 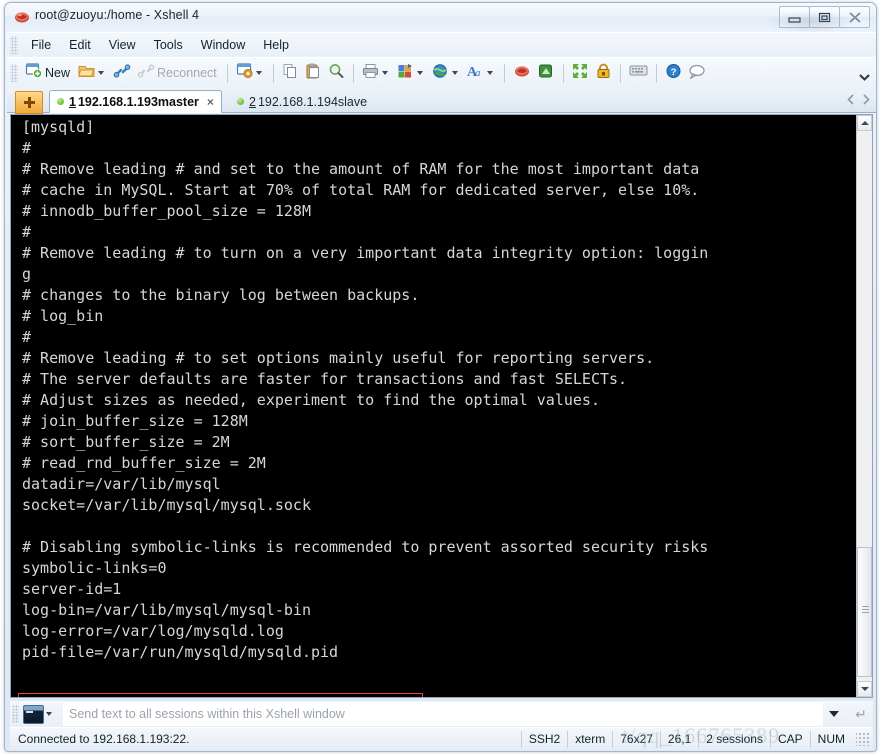 I want to click on tab-1-close-icon: ×, so click(x=210, y=102).